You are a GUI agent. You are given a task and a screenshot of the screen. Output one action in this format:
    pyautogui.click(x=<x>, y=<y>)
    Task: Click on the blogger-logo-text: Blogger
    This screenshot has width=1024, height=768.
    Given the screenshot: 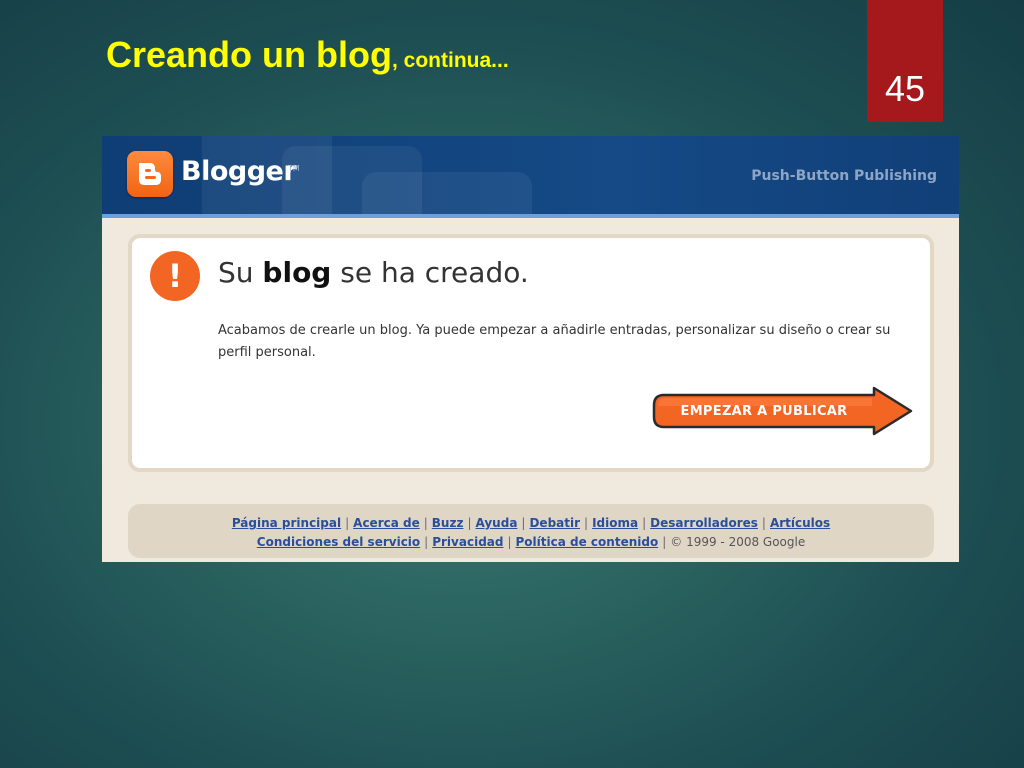 What is the action you would take?
    pyautogui.click(x=239, y=171)
    